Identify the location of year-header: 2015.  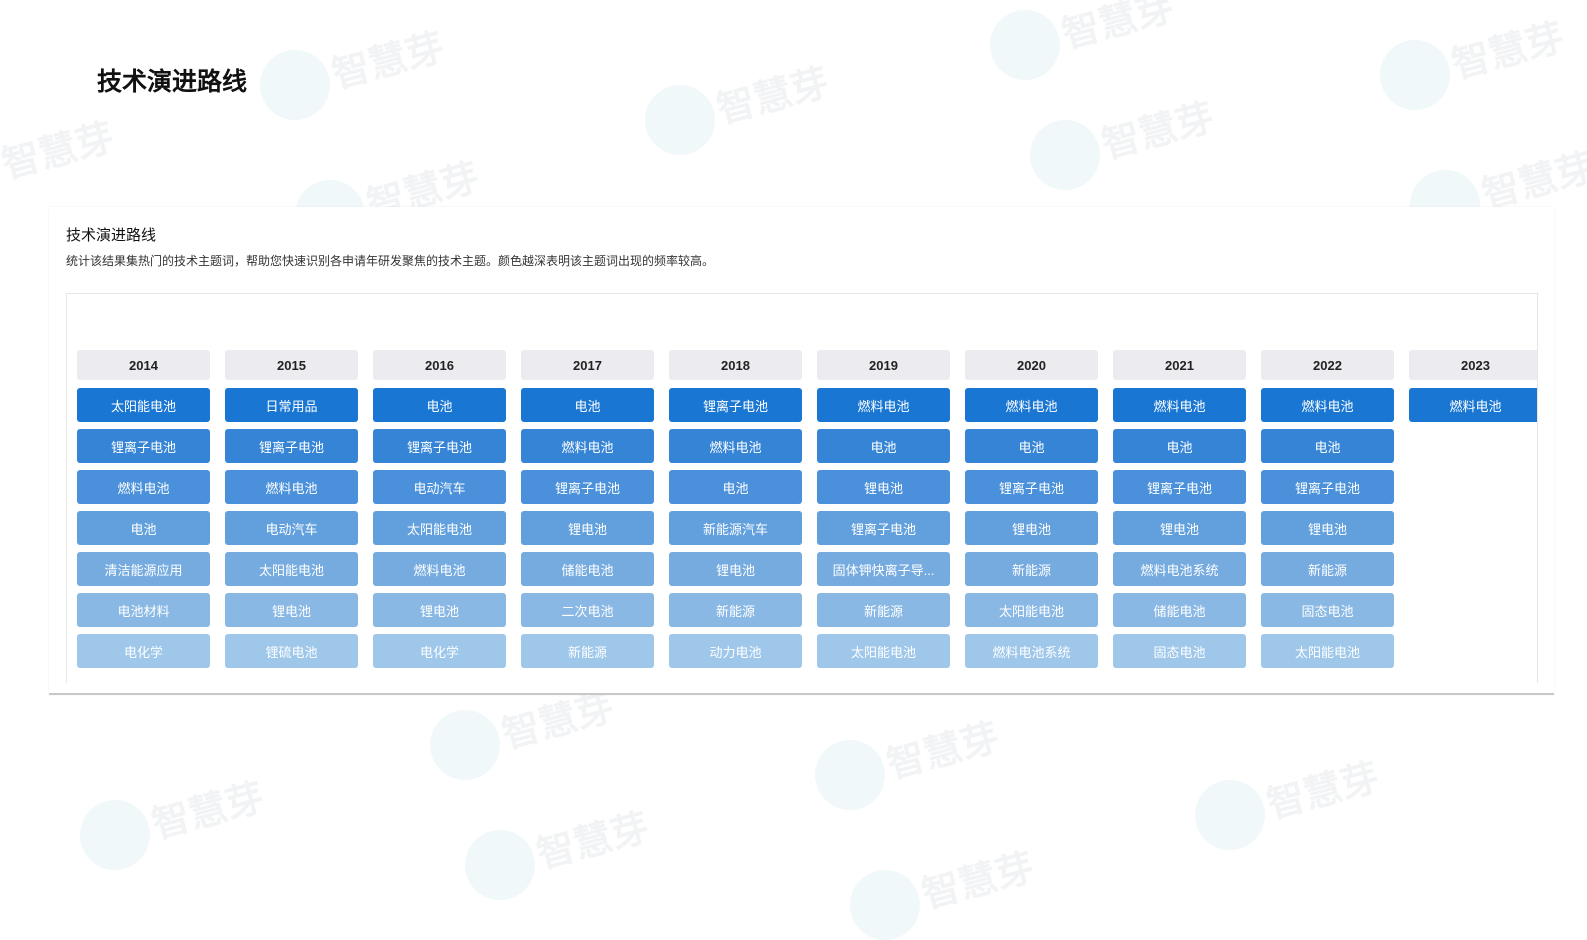
(291, 365).